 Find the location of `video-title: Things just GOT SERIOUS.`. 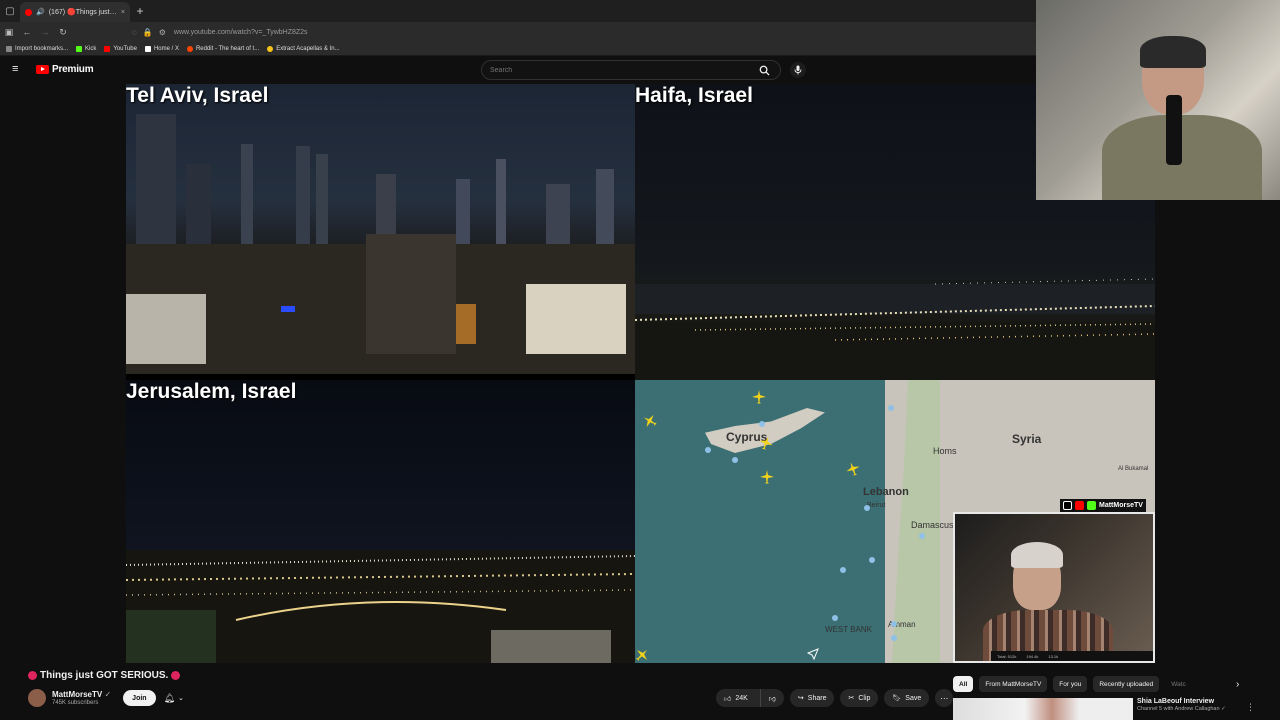

video-title: Things just GOT SERIOUS. is located at coordinates (104, 675).